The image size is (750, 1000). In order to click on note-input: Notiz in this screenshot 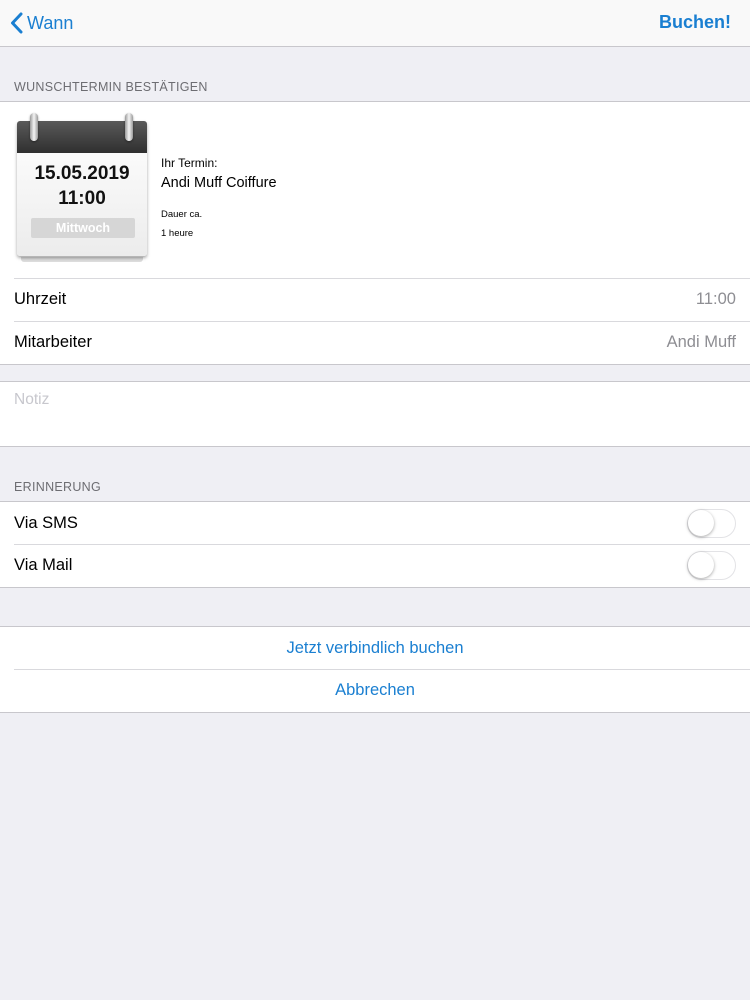, I will do `click(31, 400)`.